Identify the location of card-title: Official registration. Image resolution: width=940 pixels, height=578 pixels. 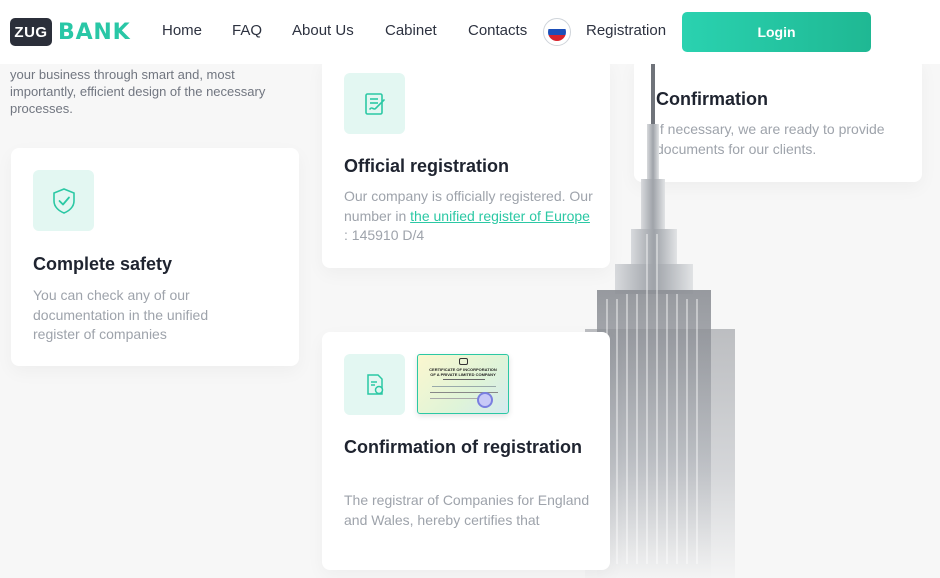
(427, 166).